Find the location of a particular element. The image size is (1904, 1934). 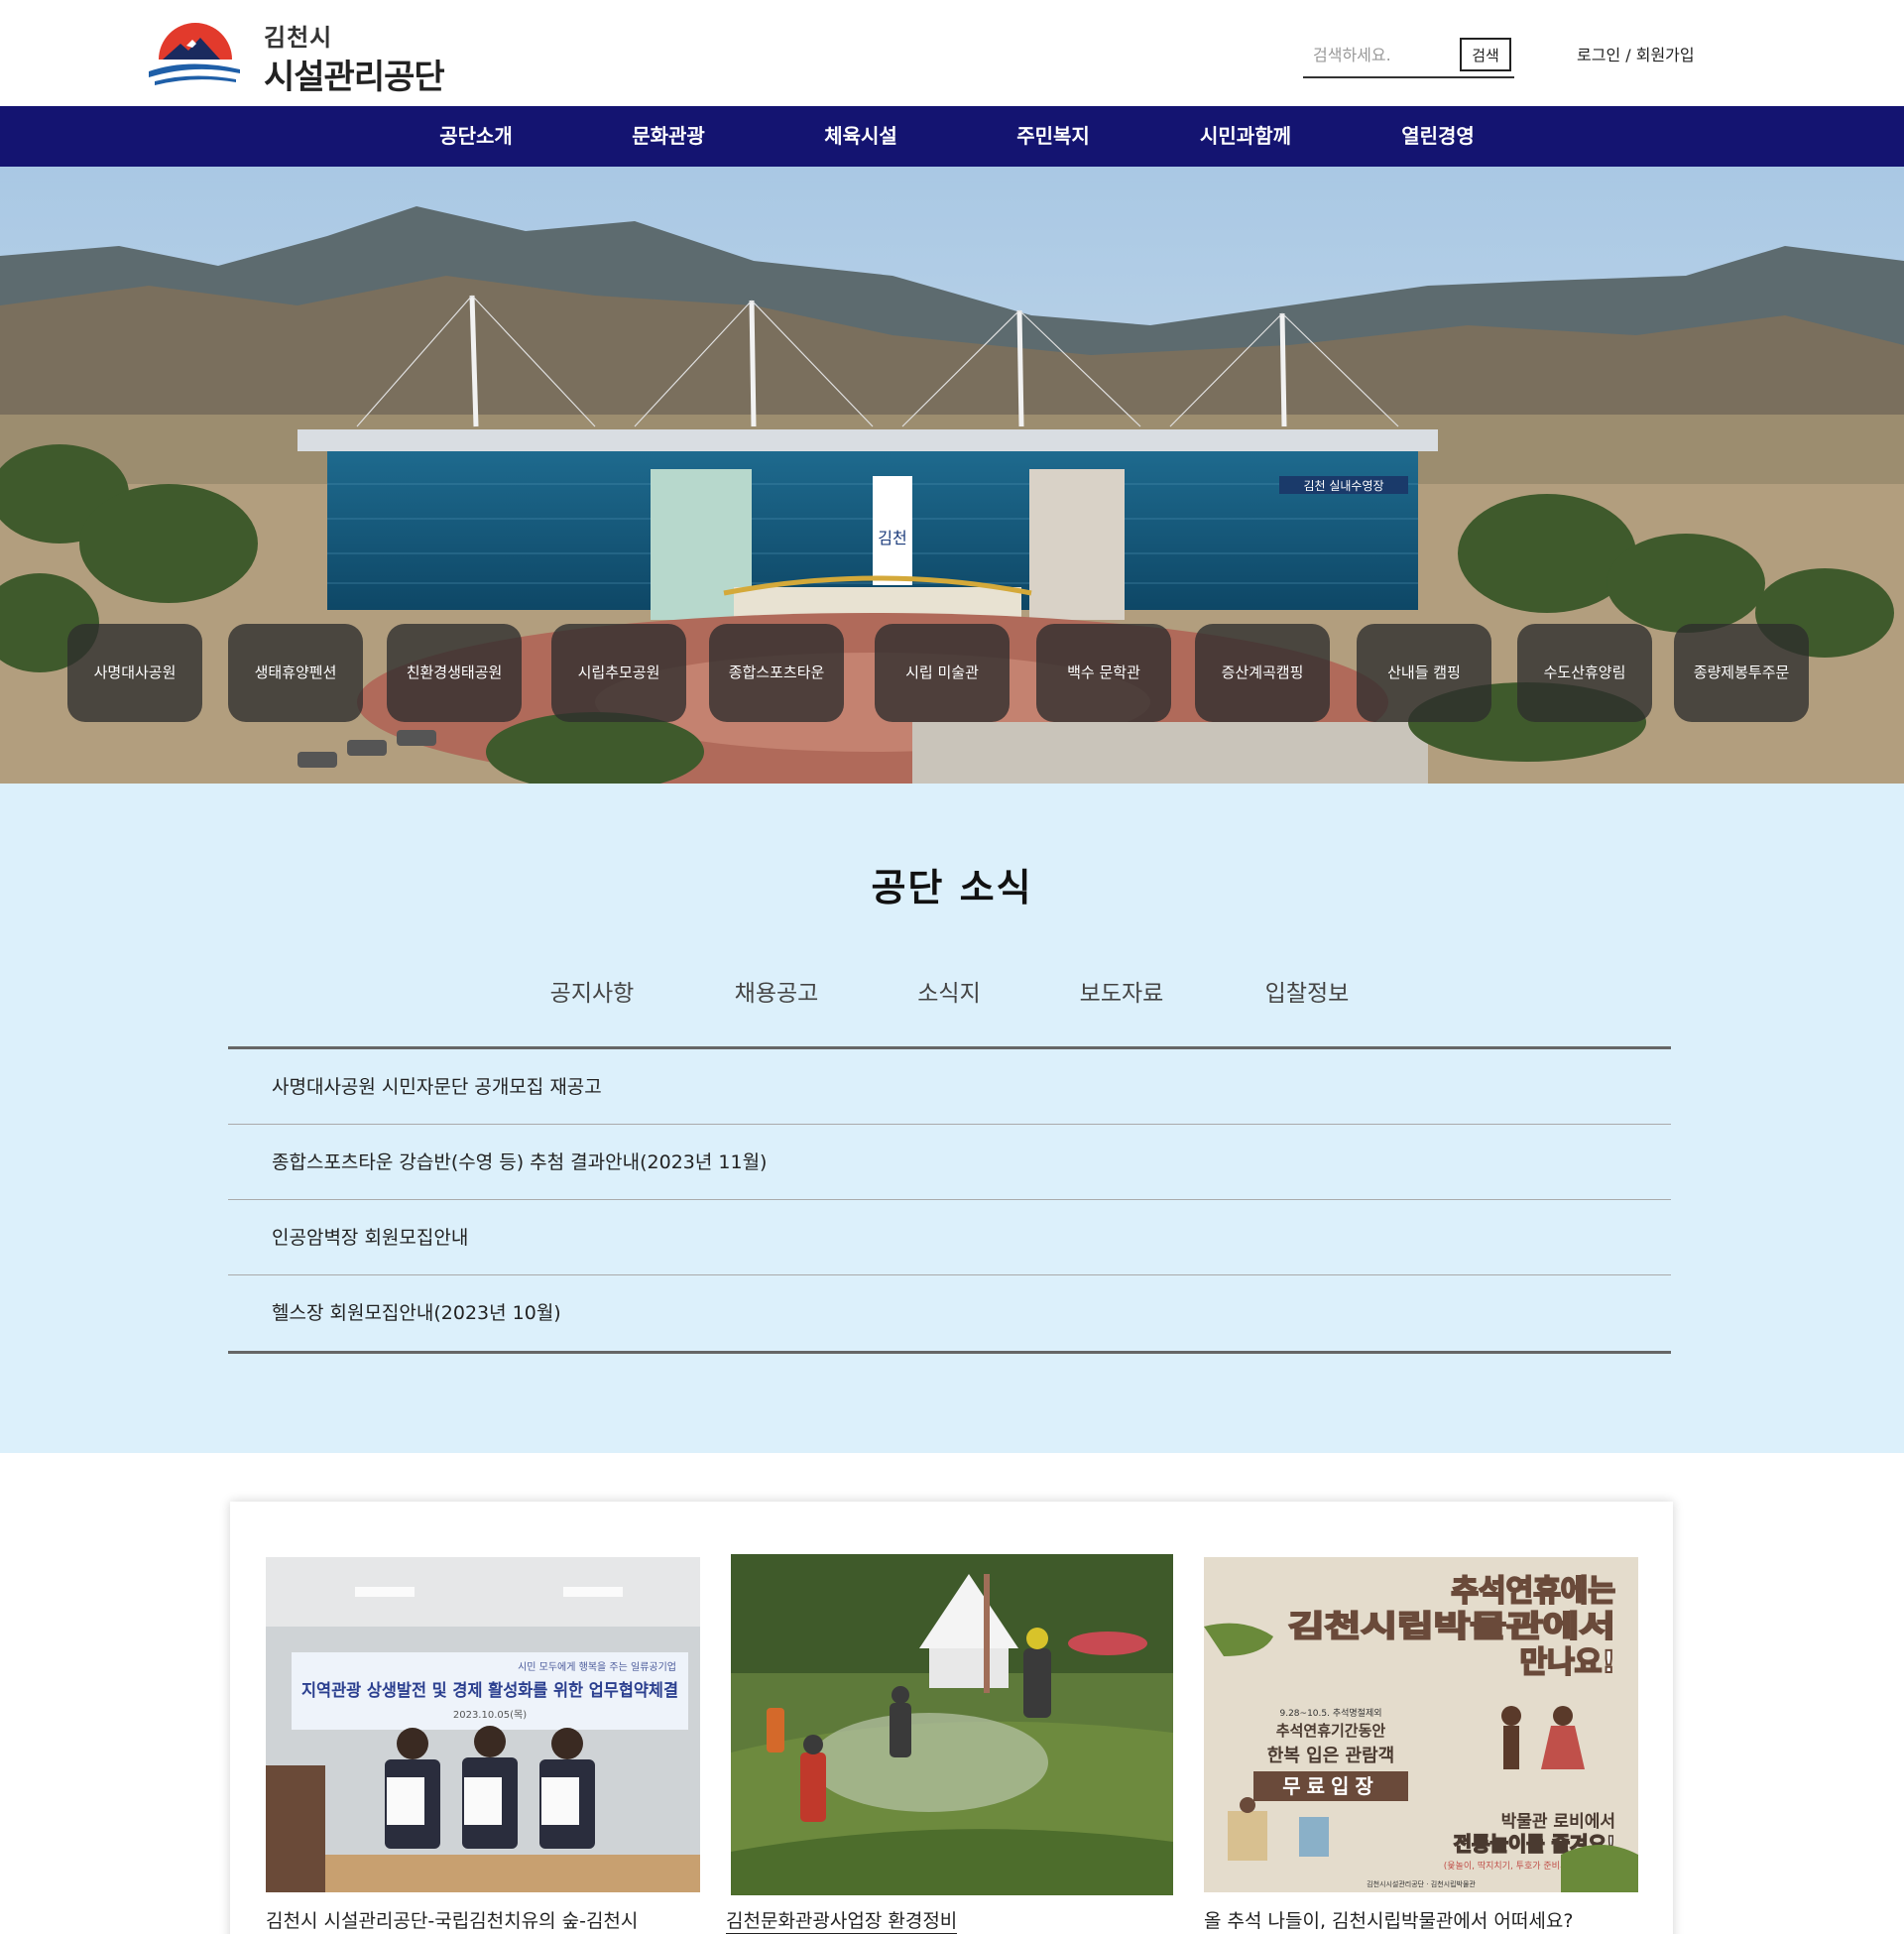

building-sign-text: 김천 실내수영장 is located at coordinates (1343, 485).